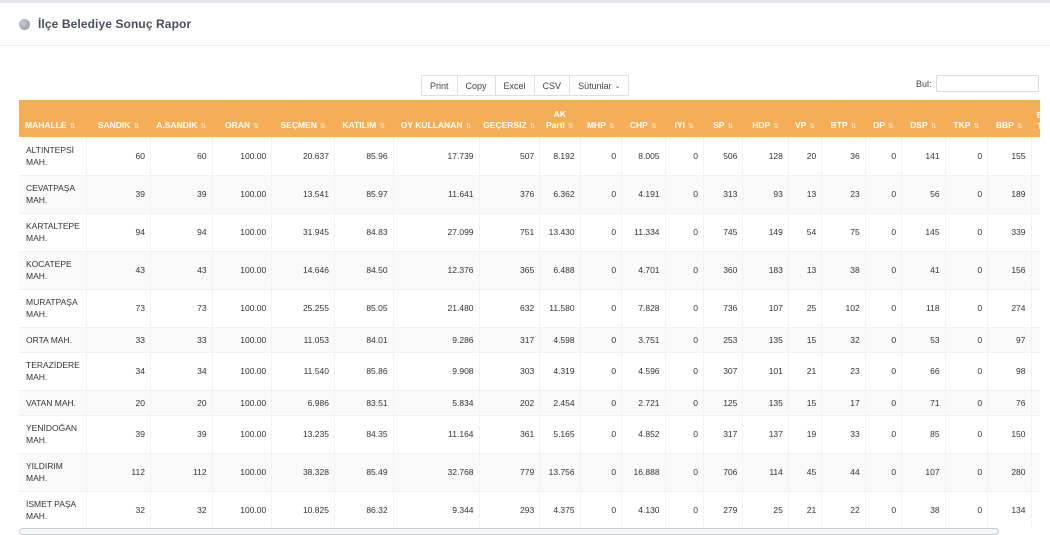 This screenshot has height=535, width=1050. I want to click on csv-button: CSV, so click(552, 85).